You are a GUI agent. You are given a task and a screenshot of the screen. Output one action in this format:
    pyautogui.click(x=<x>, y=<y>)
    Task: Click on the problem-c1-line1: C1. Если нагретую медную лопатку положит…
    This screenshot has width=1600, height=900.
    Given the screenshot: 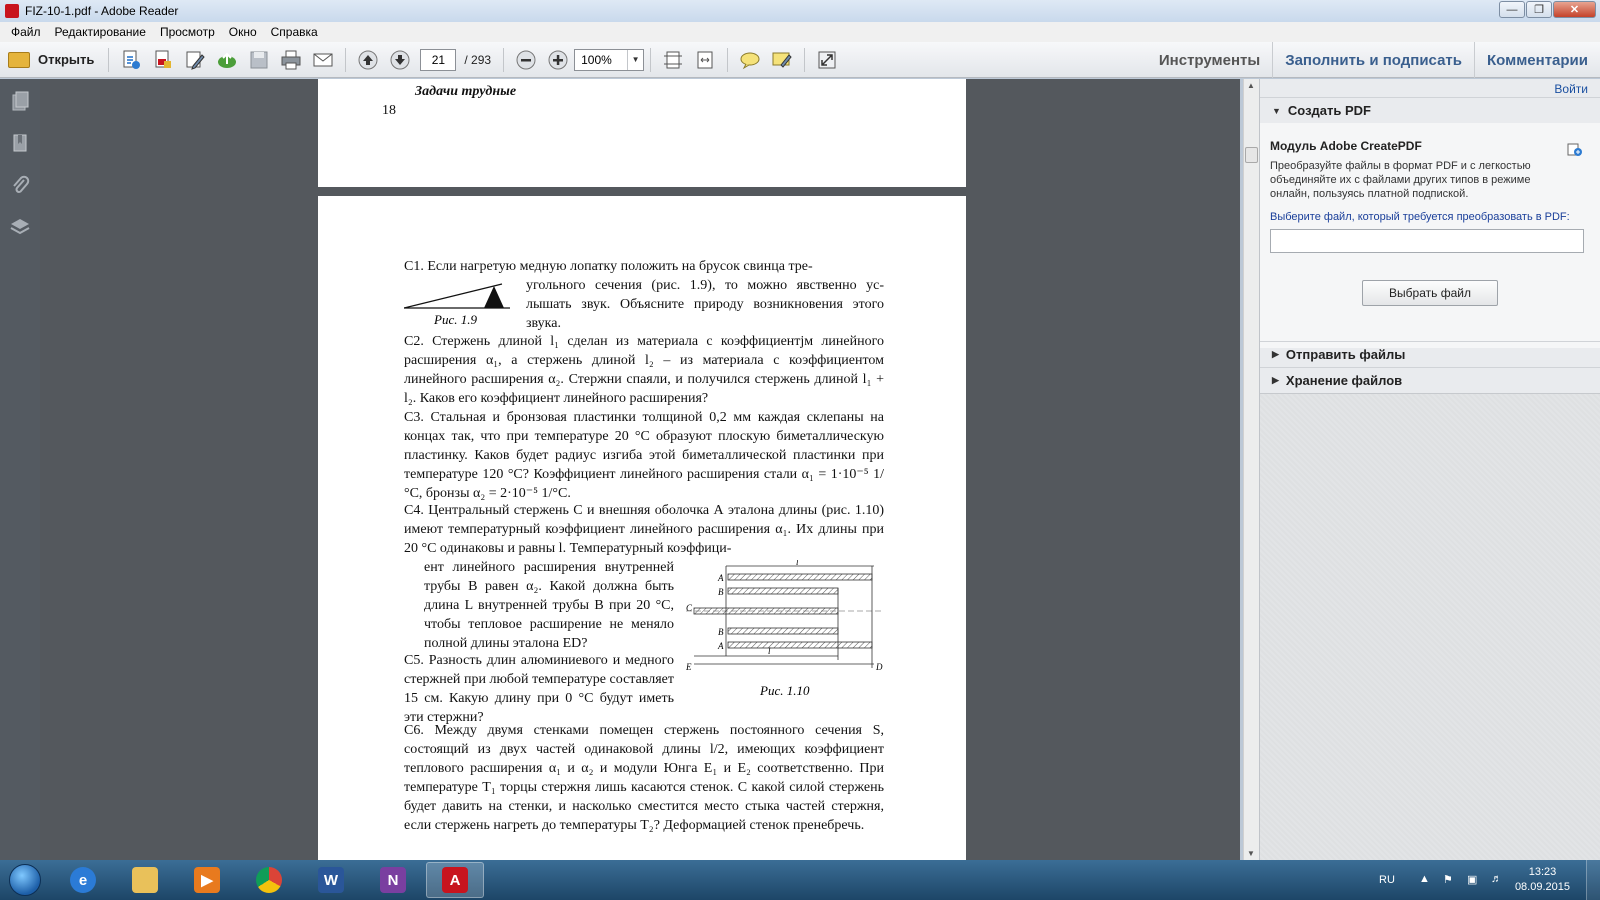 What is the action you would take?
    pyautogui.click(x=608, y=266)
    